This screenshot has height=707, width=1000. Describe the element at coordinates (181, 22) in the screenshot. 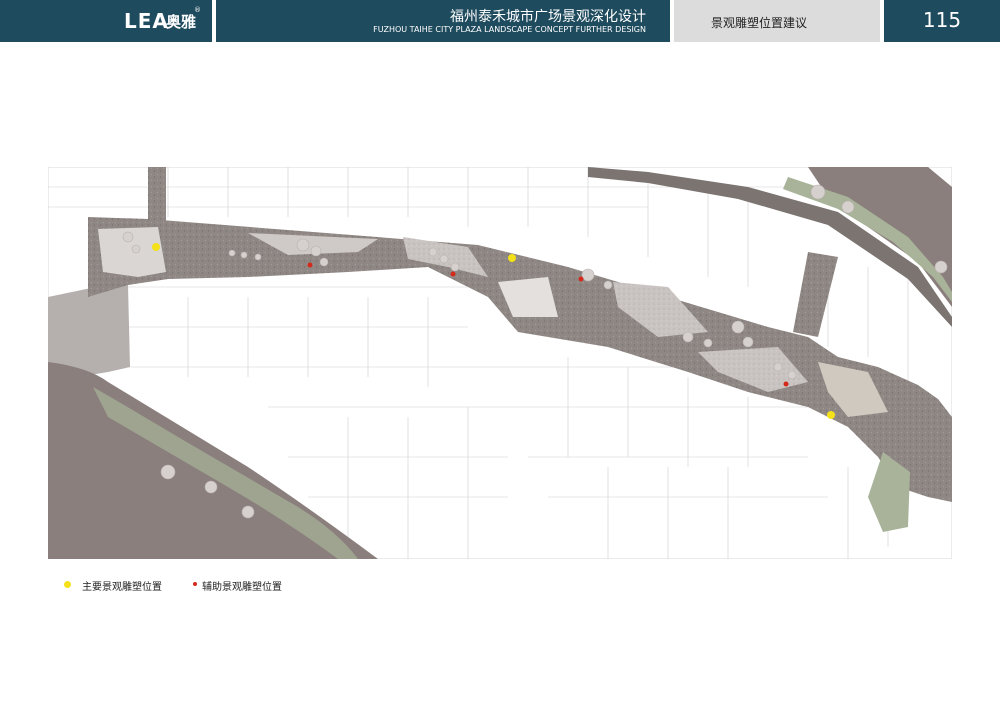

I see `logo-chinese: 奥雅` at that location.